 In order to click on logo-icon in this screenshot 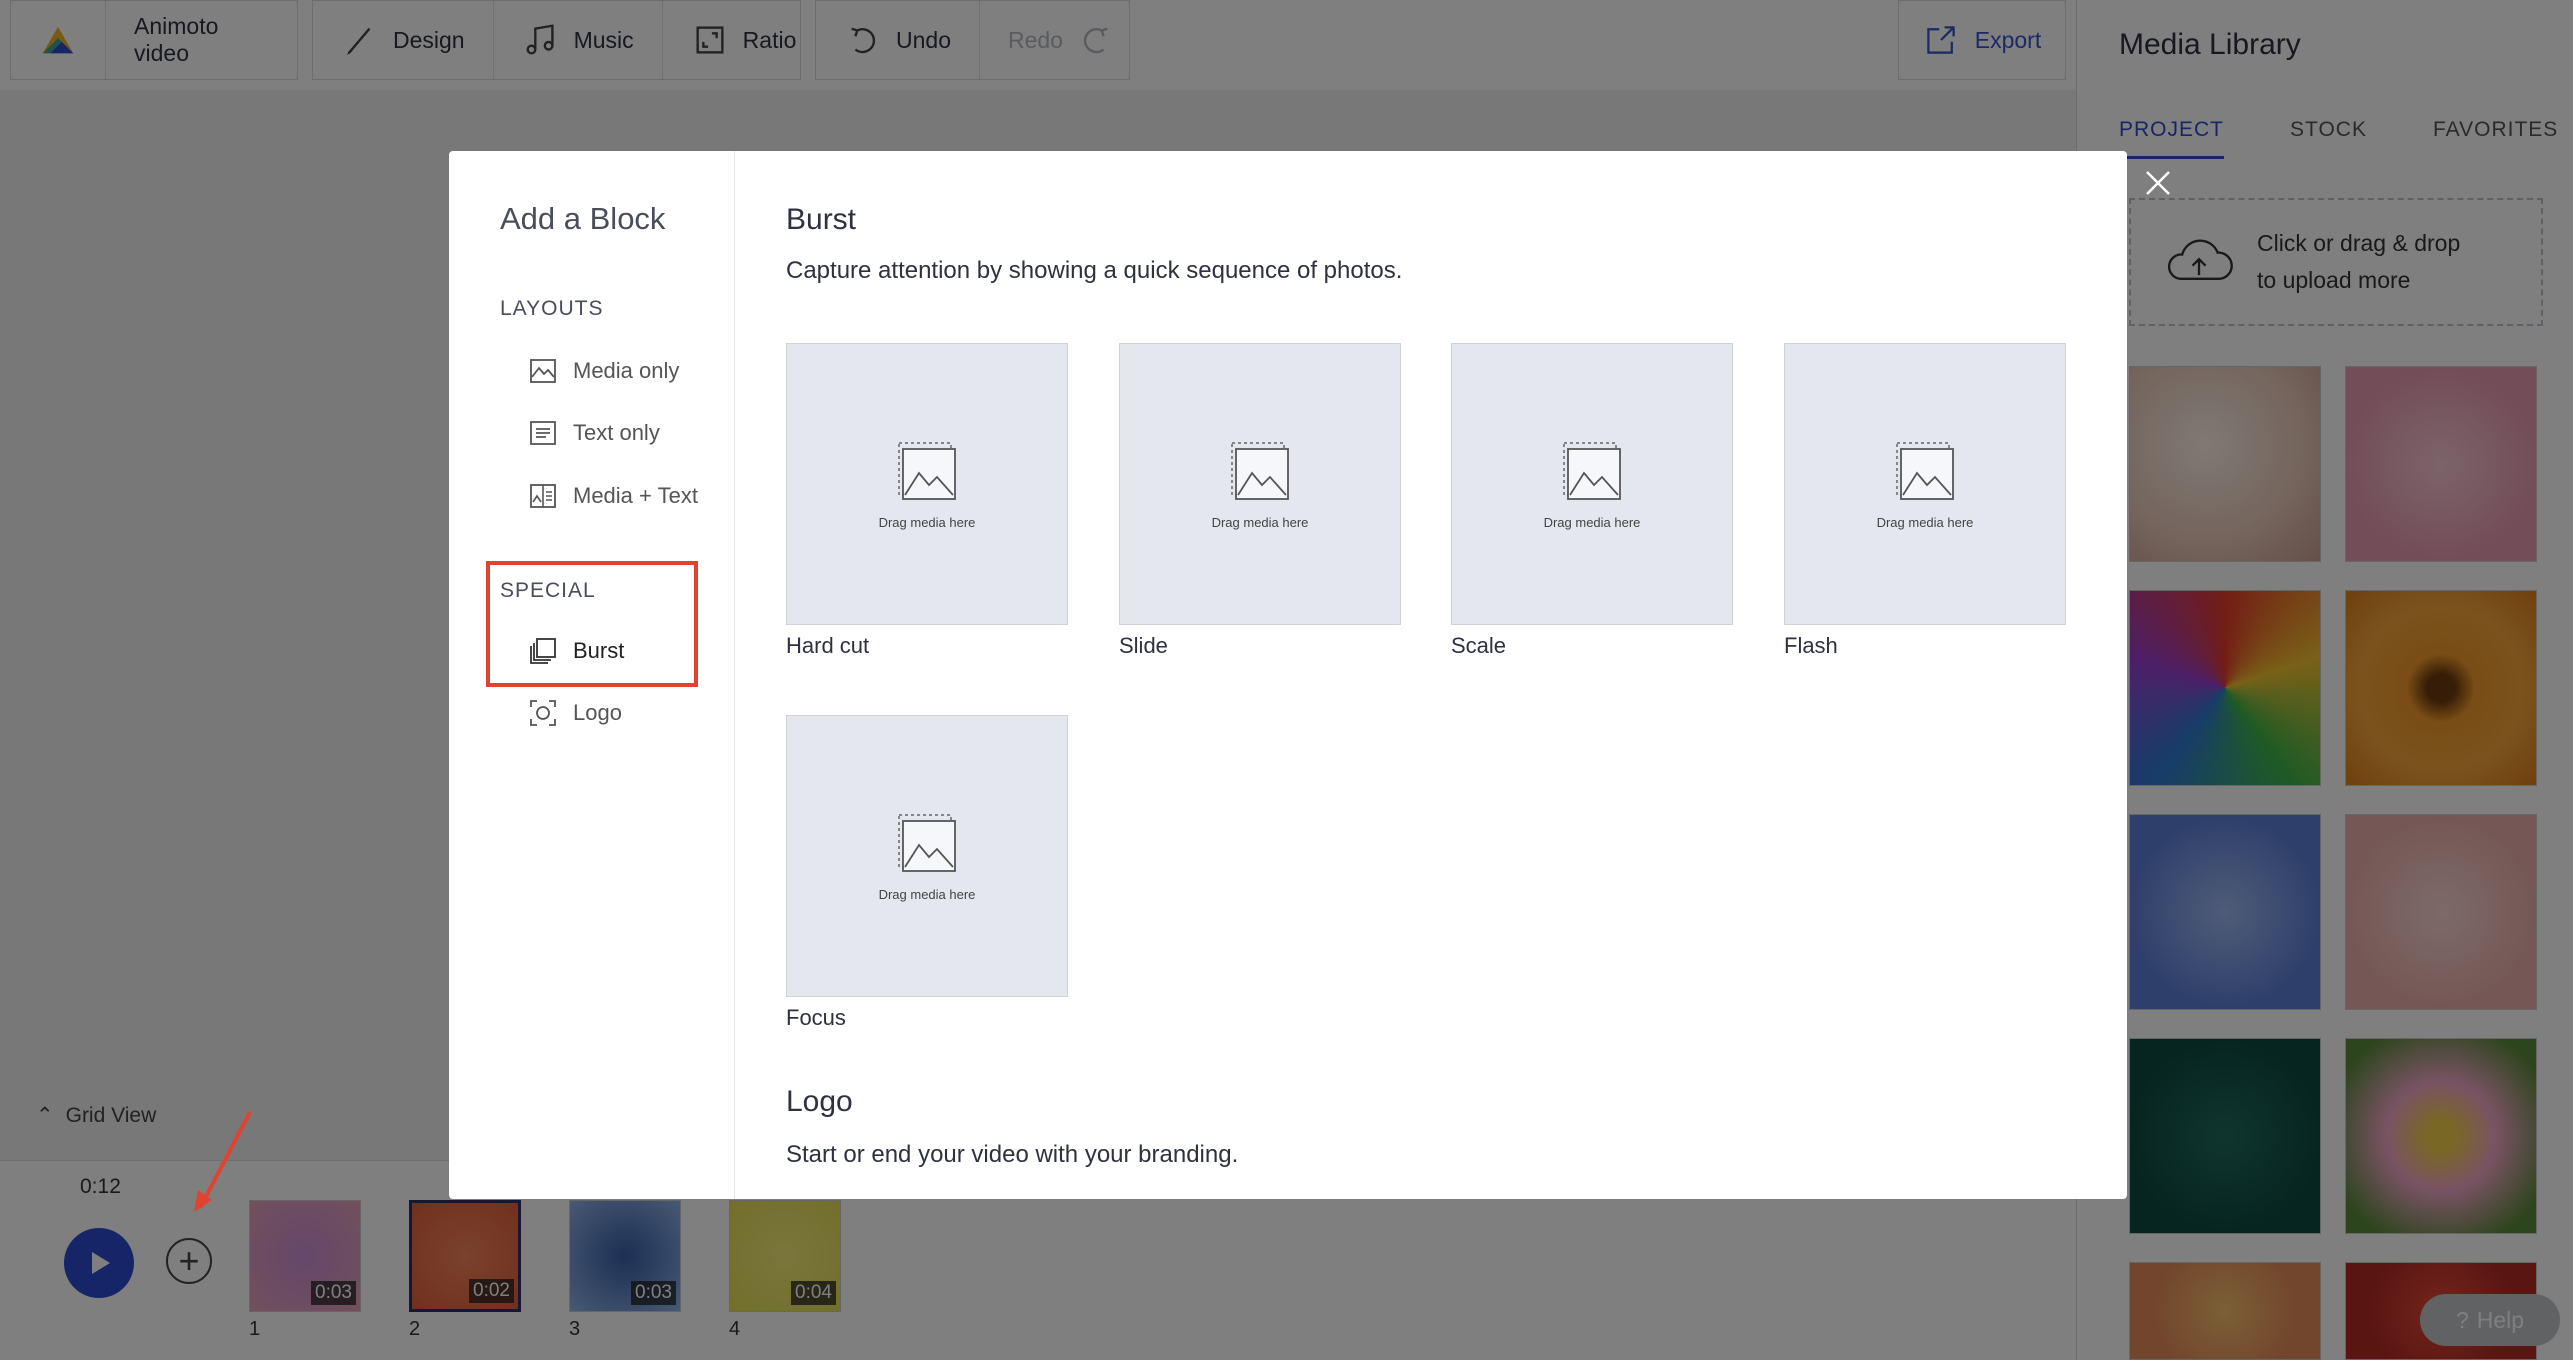, I will do `click(543, 713)`.